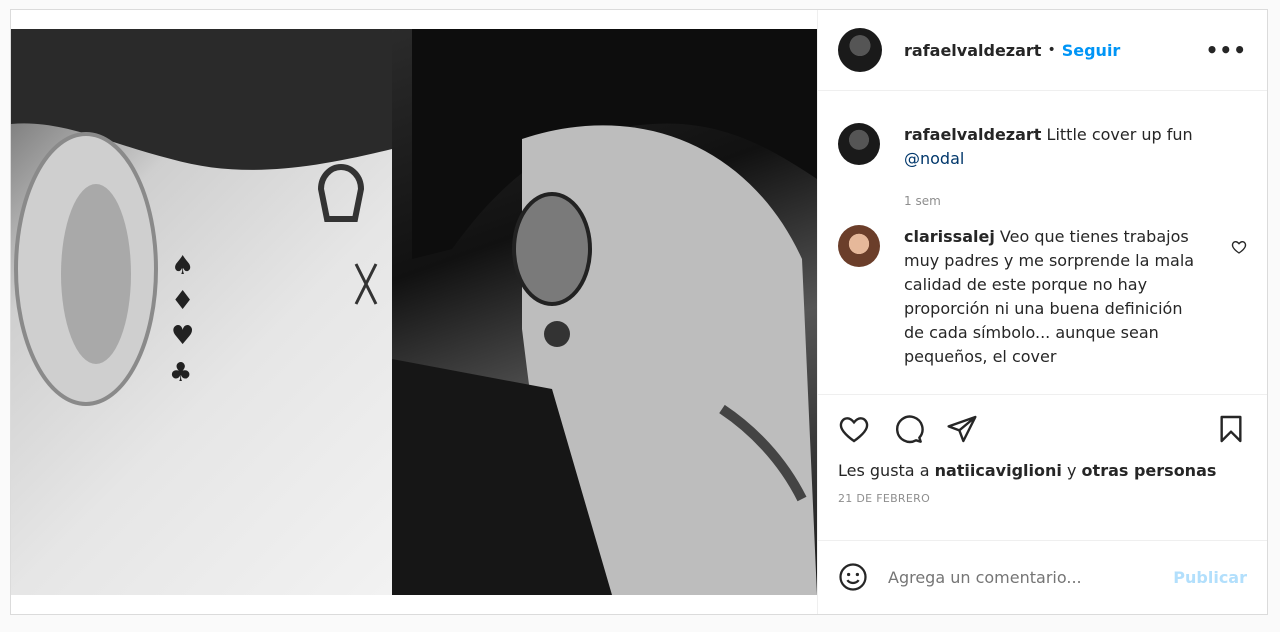 This screenshot has width=1280, height=632. I want to click on post-date: 21 DE FEBRERO, so click(1042, 498).